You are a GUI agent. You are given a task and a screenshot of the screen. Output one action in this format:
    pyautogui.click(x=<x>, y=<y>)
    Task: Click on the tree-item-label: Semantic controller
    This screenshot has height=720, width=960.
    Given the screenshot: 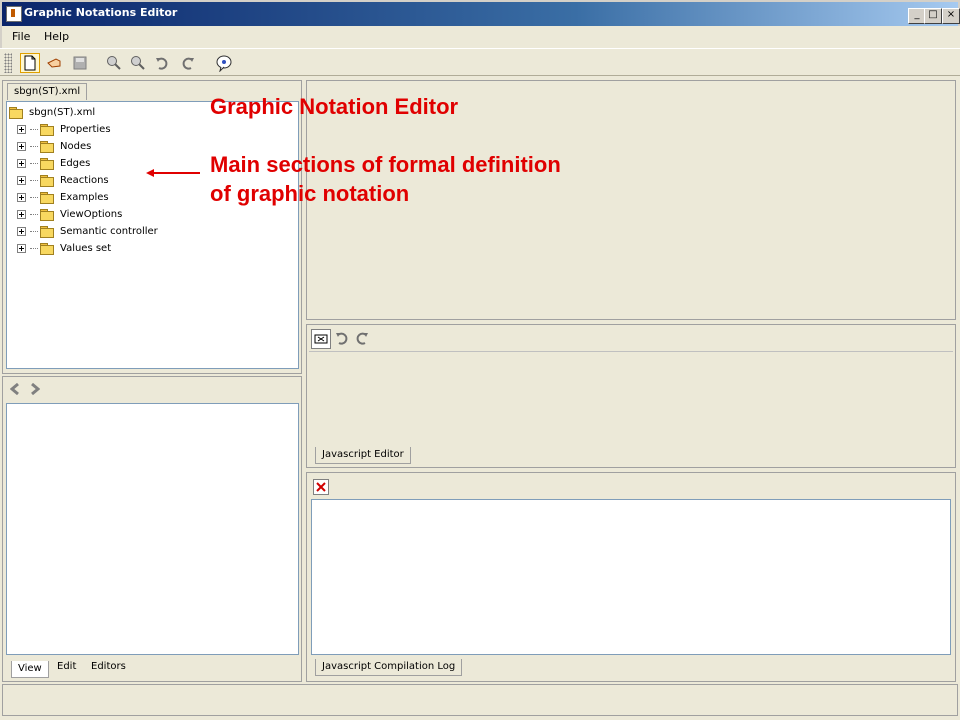 What is the action you would take?
    pyautogui.click(x=109, y=231)
    